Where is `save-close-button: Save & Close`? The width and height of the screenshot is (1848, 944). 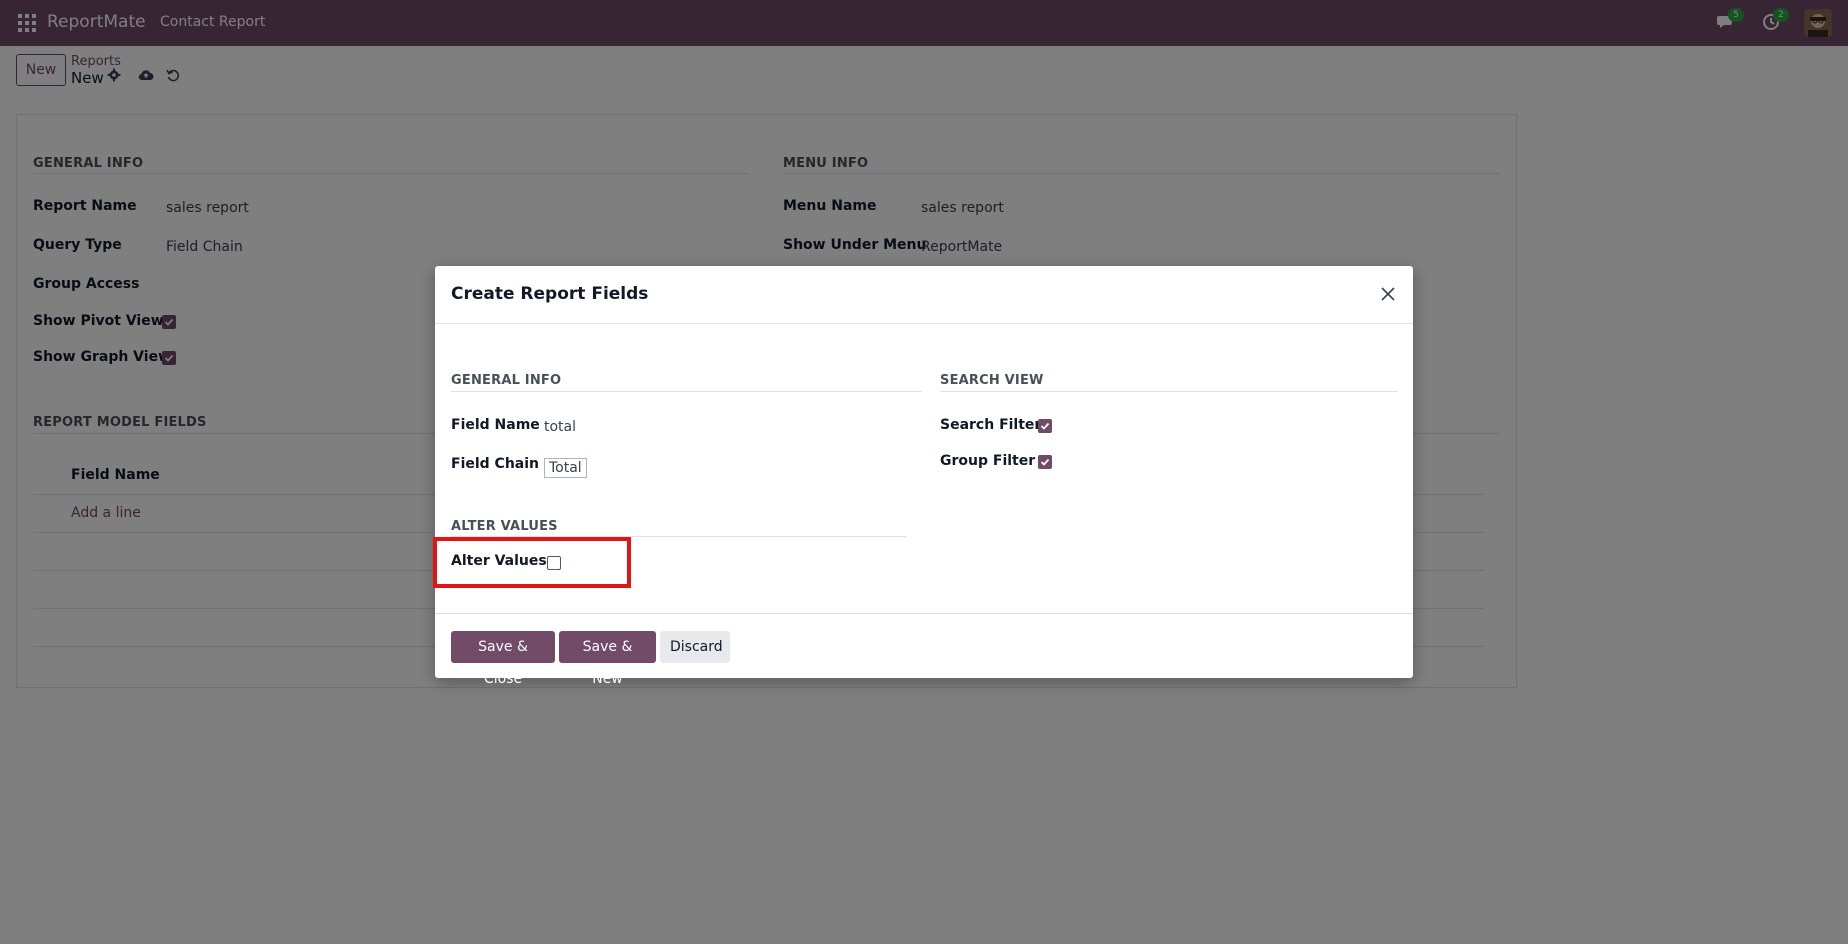 save-close-button: Save & Close is located at coordinates (503, 659).